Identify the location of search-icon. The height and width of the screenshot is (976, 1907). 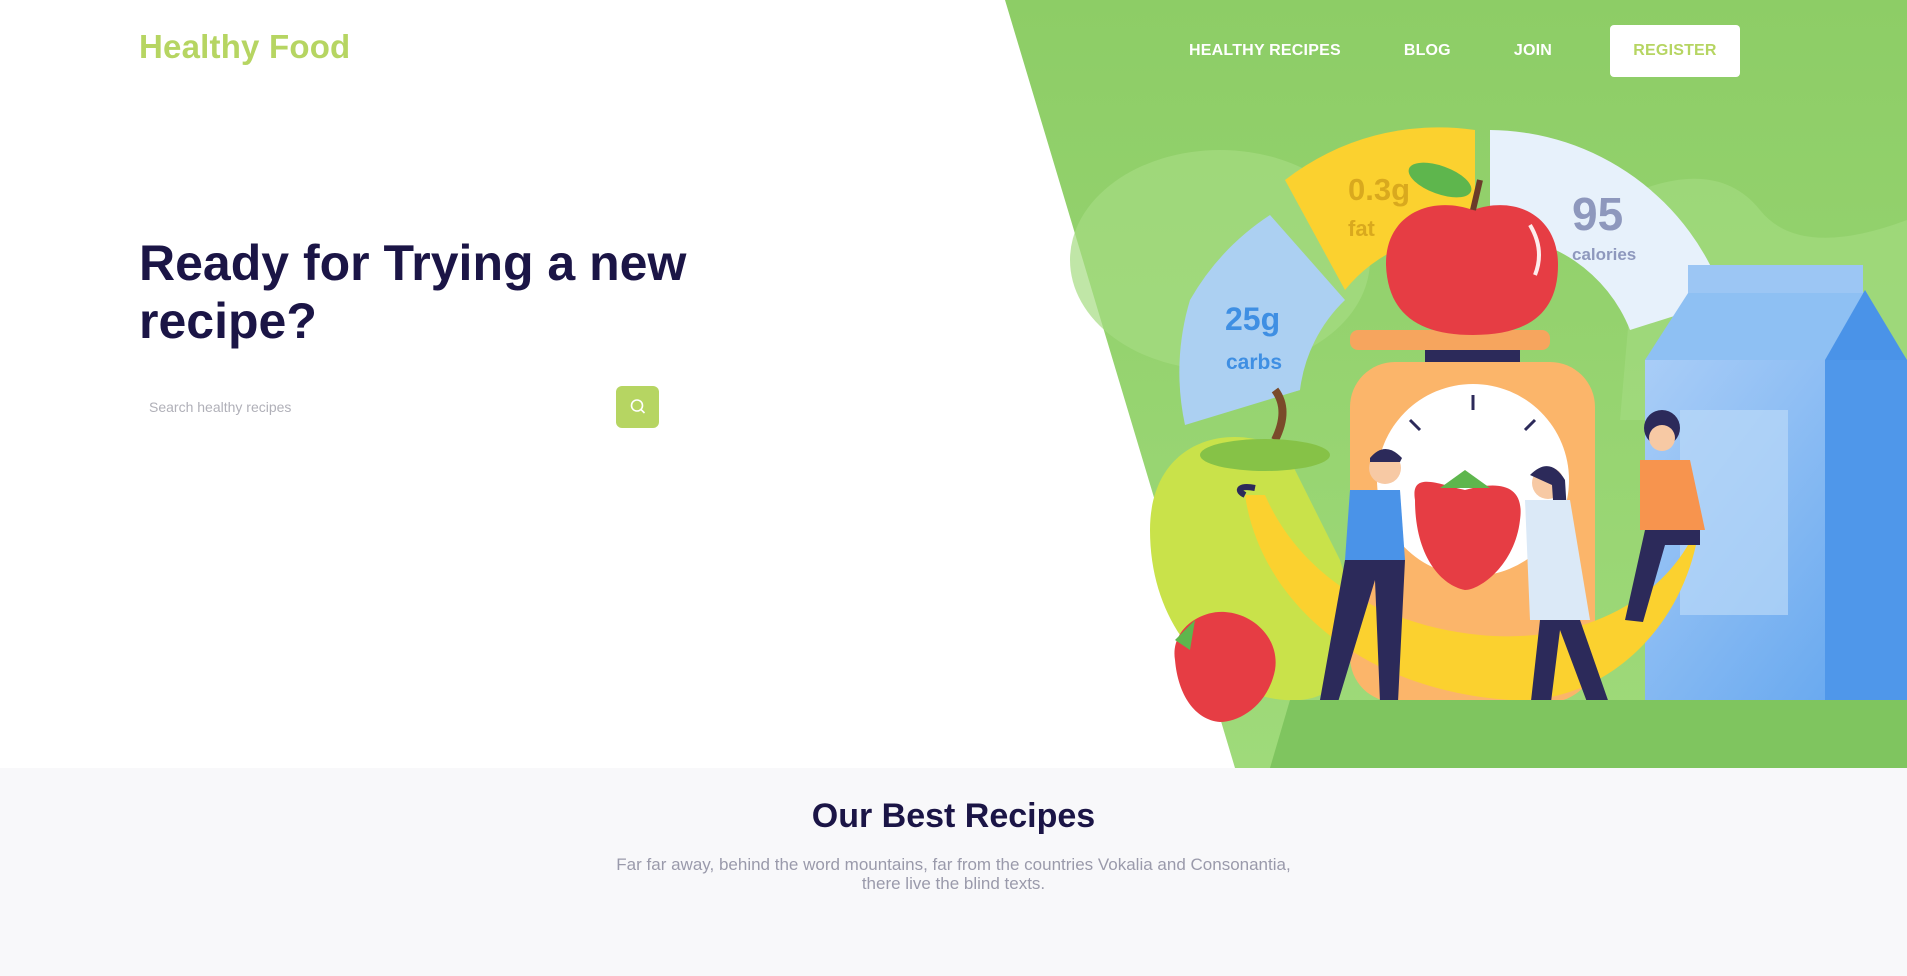
(637, 406).